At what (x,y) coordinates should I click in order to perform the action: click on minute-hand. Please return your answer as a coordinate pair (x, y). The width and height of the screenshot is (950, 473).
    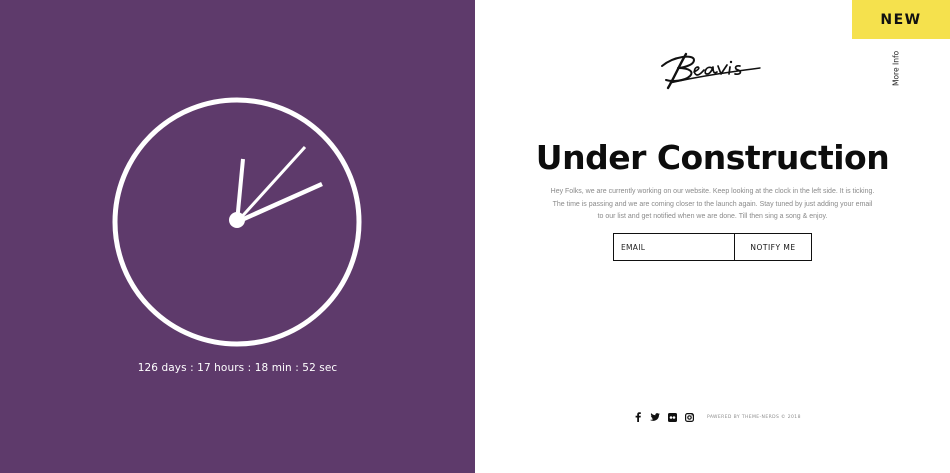
    Looking at the image, I should click on (279, 203).